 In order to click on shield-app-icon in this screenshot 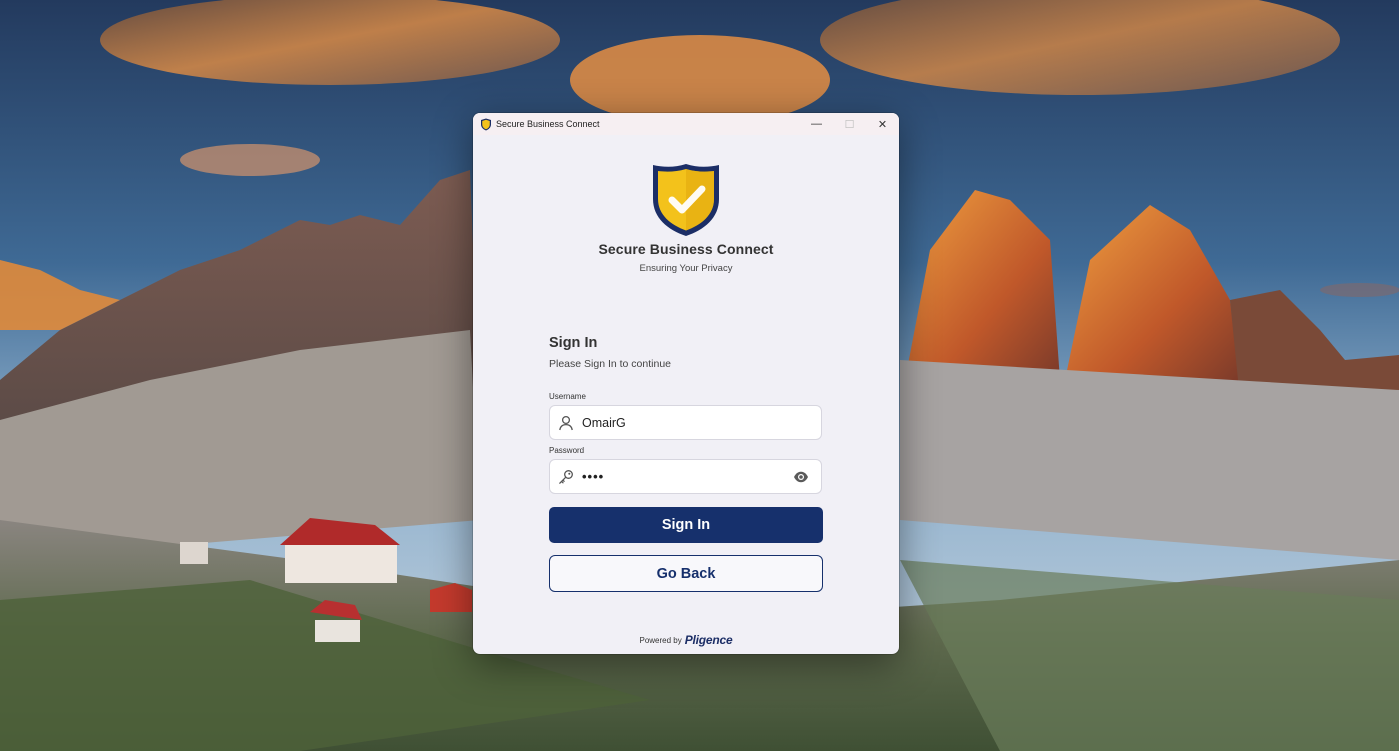, I will do `click(486, 124)`.